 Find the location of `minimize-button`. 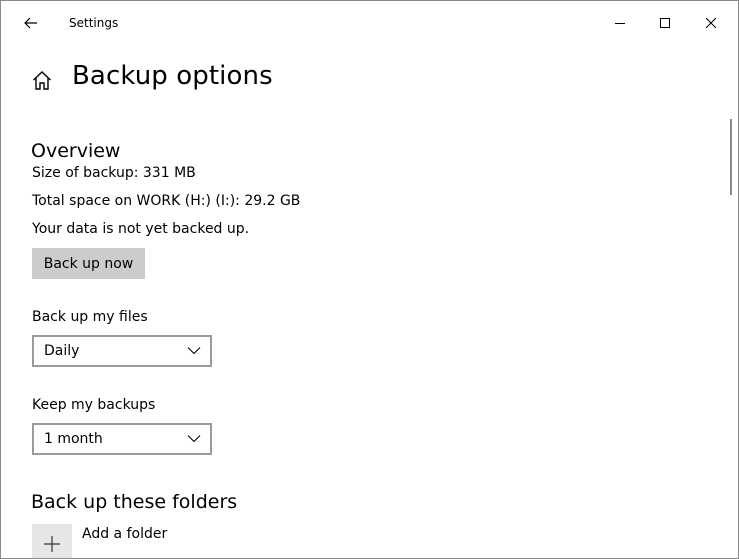

minimize-button is located at coordinates (620, 23).